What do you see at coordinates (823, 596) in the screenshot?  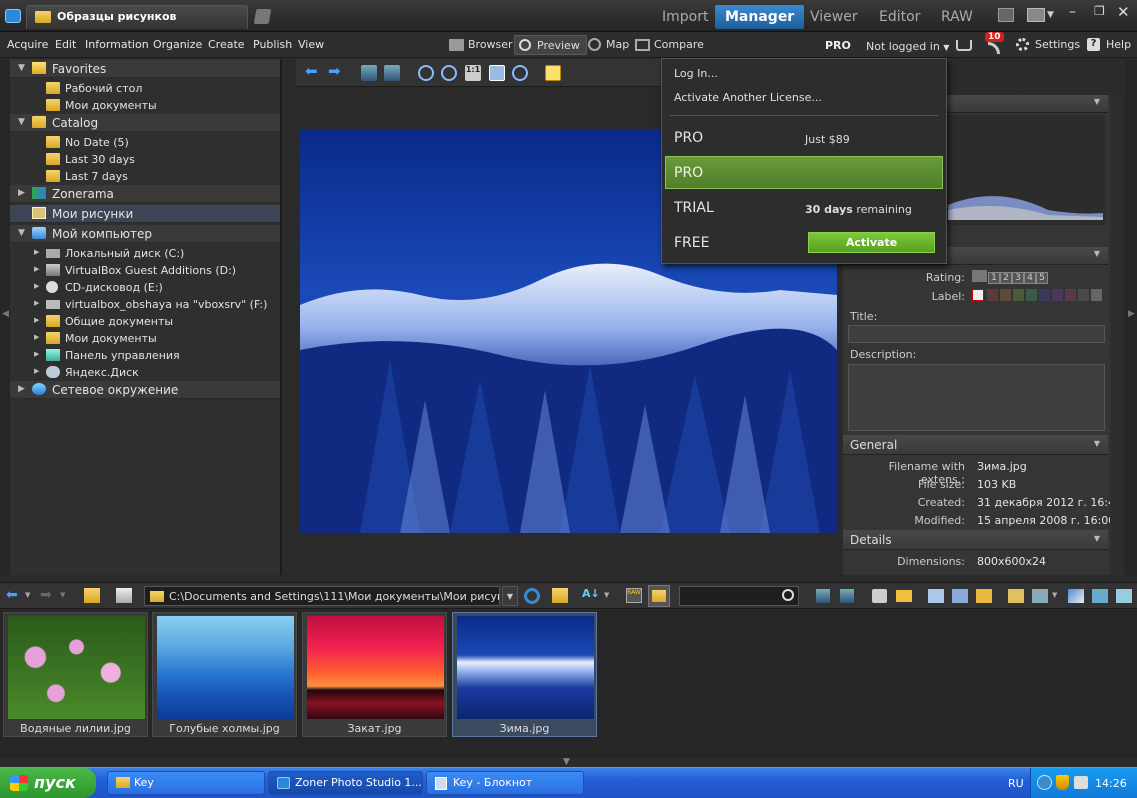 I see `rotate-left-icon` at bounding box center [823, 596].